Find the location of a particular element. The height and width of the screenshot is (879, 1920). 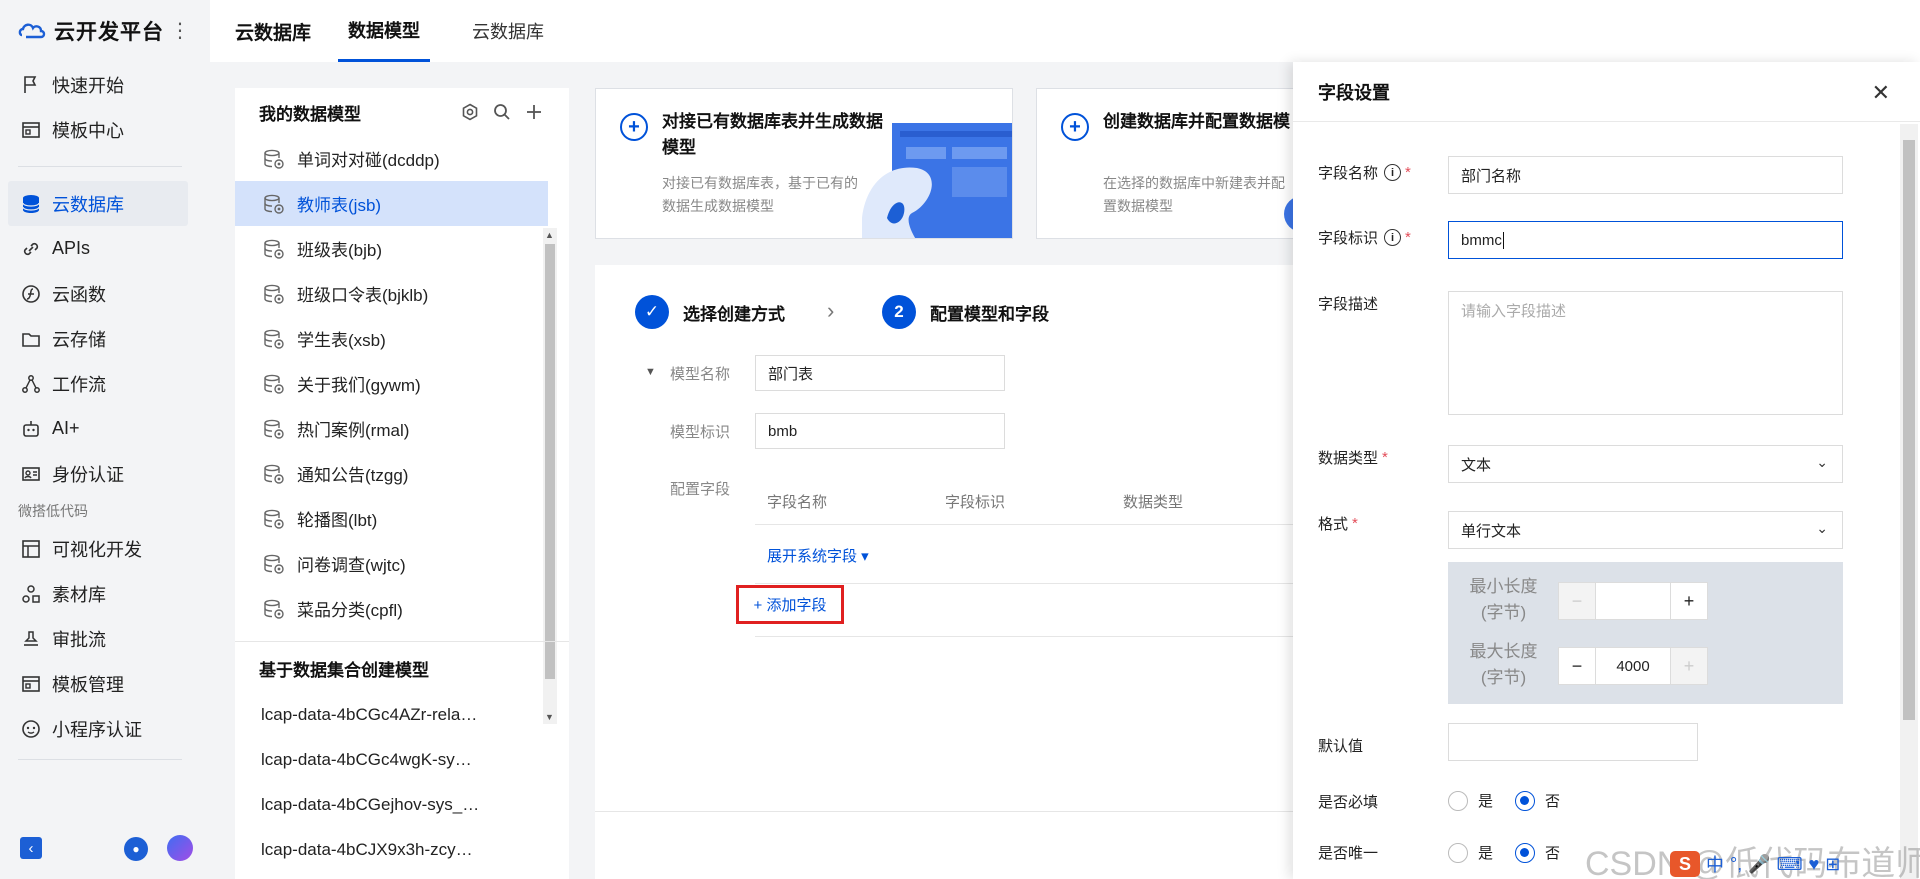

sogou-ime-icon: S is located at coordinates (1685, 864).